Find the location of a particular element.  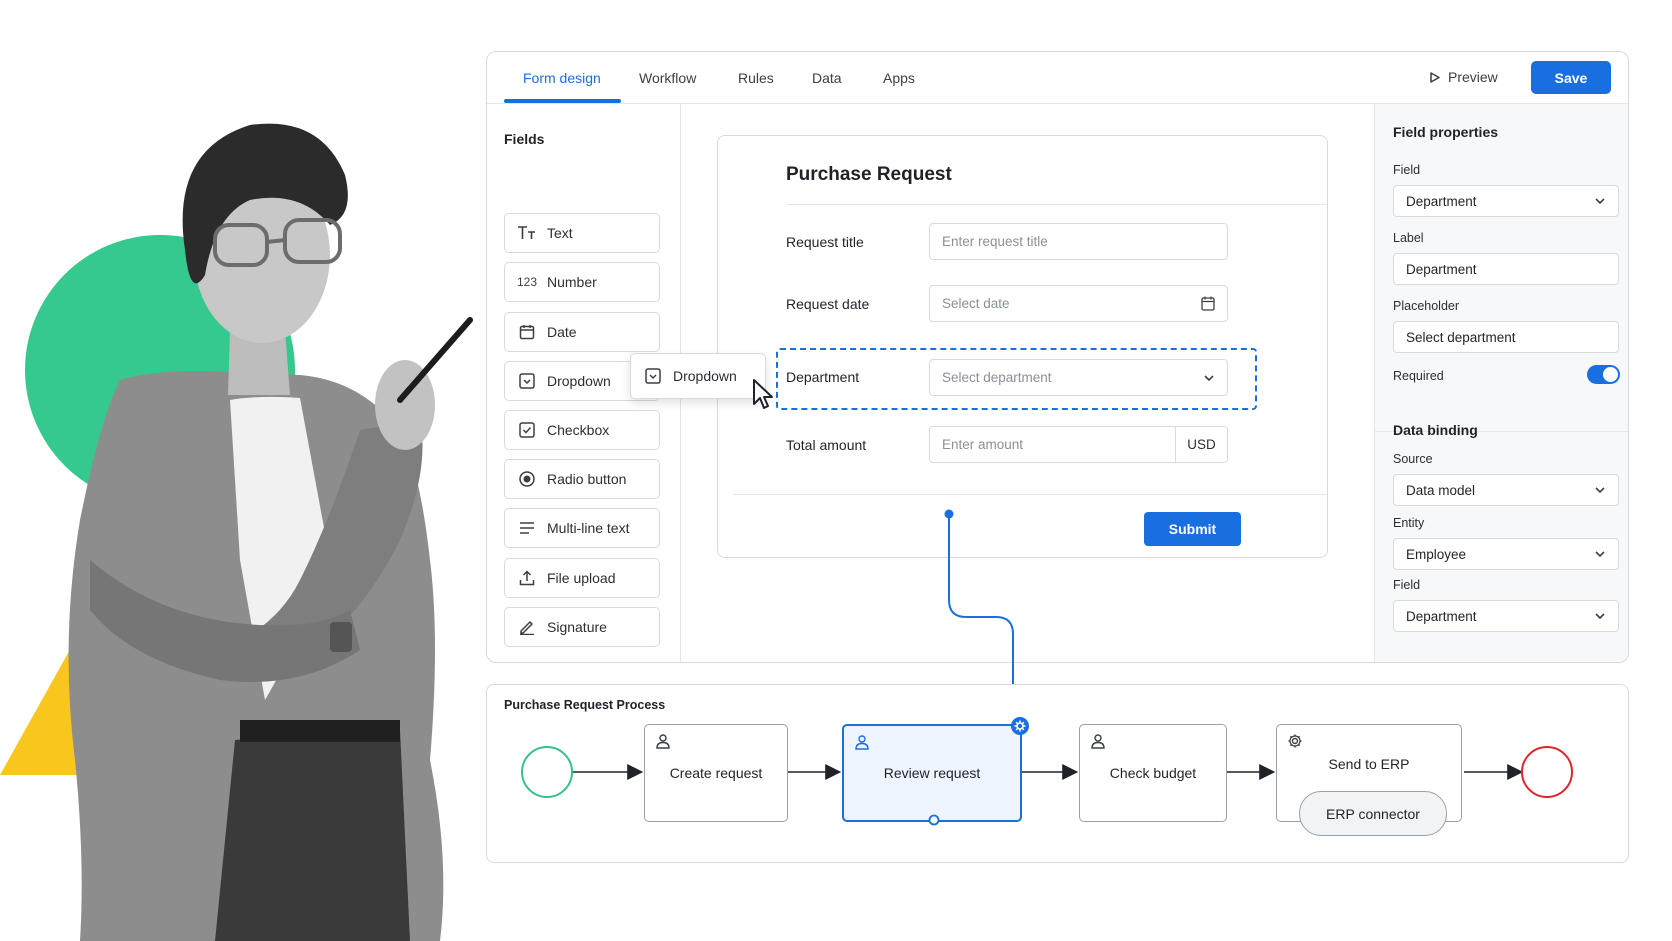

preview-button: Preview is located at coordinates (1464, 77).